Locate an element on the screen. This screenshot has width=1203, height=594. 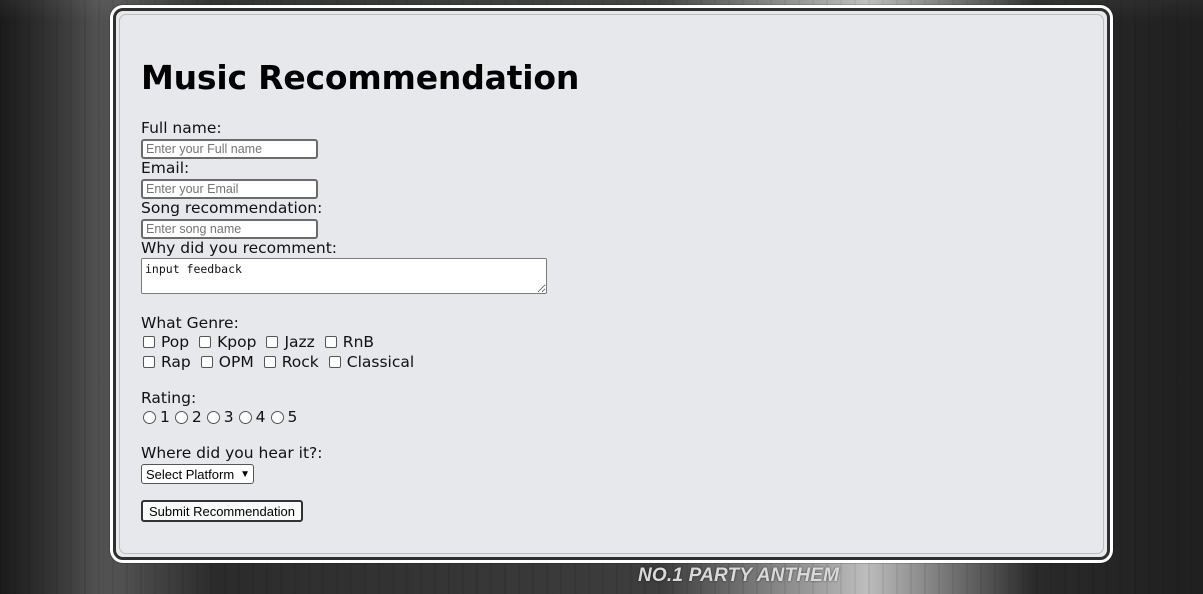
genre-row-2: Rap OPM Rock Classical is located at coordinates (283, 362).